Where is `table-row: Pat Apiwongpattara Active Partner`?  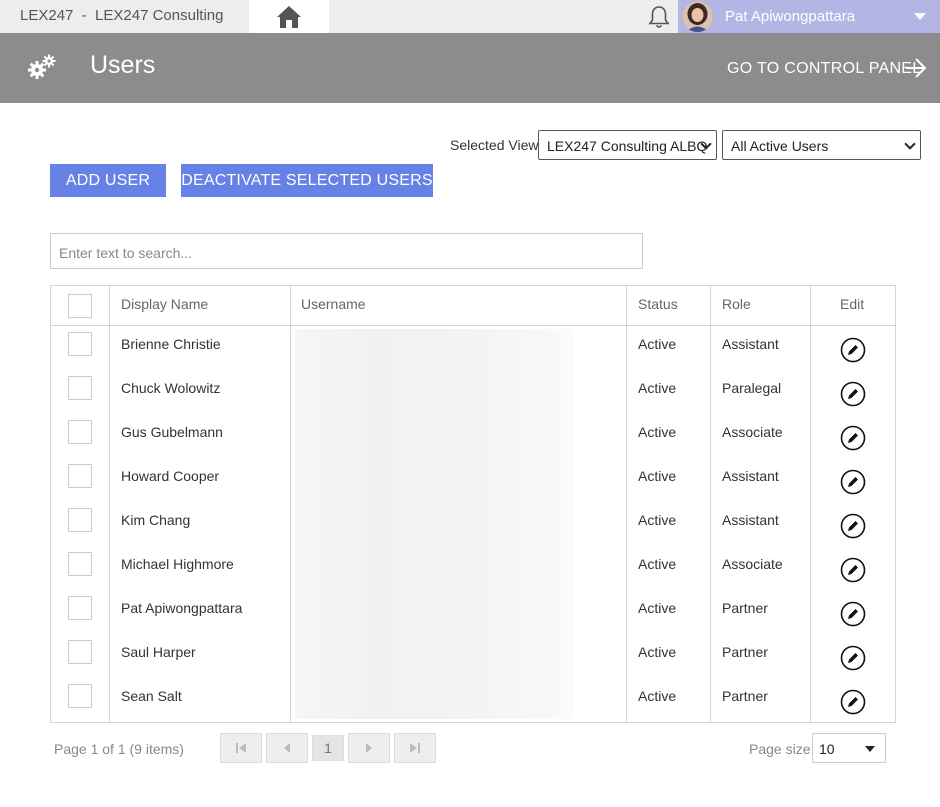
table-row: Pat Apiwongpattara Active Partner is located at coordinates (473, 612).